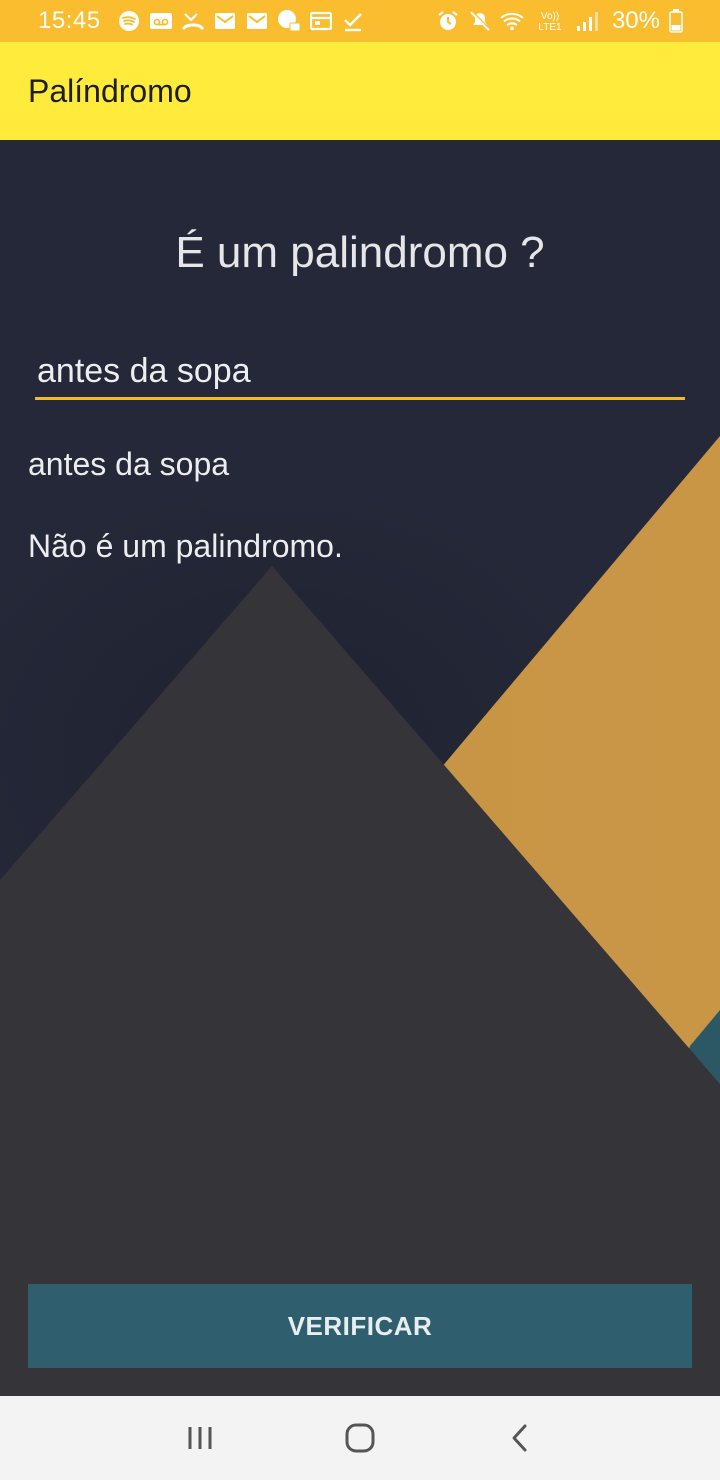 This screenshot has height=1480, width=720. Describe the element at coordinates (676, 21) in the screenshot. I see `battery-icon` at that location.